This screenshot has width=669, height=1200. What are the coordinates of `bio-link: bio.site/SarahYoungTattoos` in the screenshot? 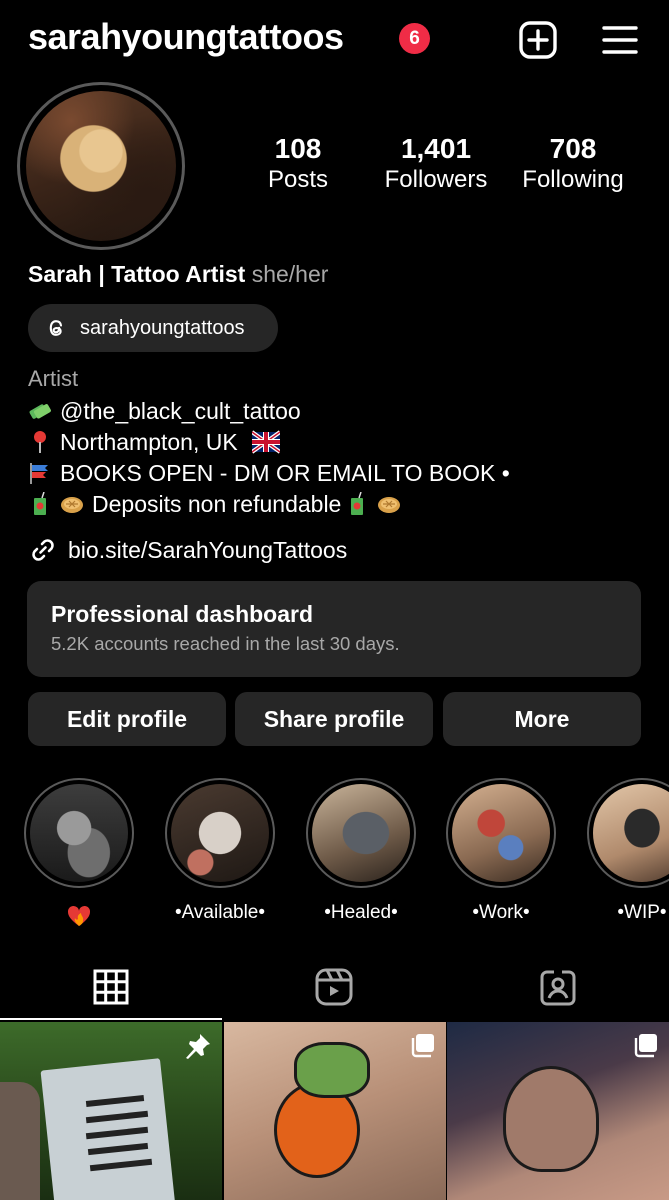 It's located at (187, 550).